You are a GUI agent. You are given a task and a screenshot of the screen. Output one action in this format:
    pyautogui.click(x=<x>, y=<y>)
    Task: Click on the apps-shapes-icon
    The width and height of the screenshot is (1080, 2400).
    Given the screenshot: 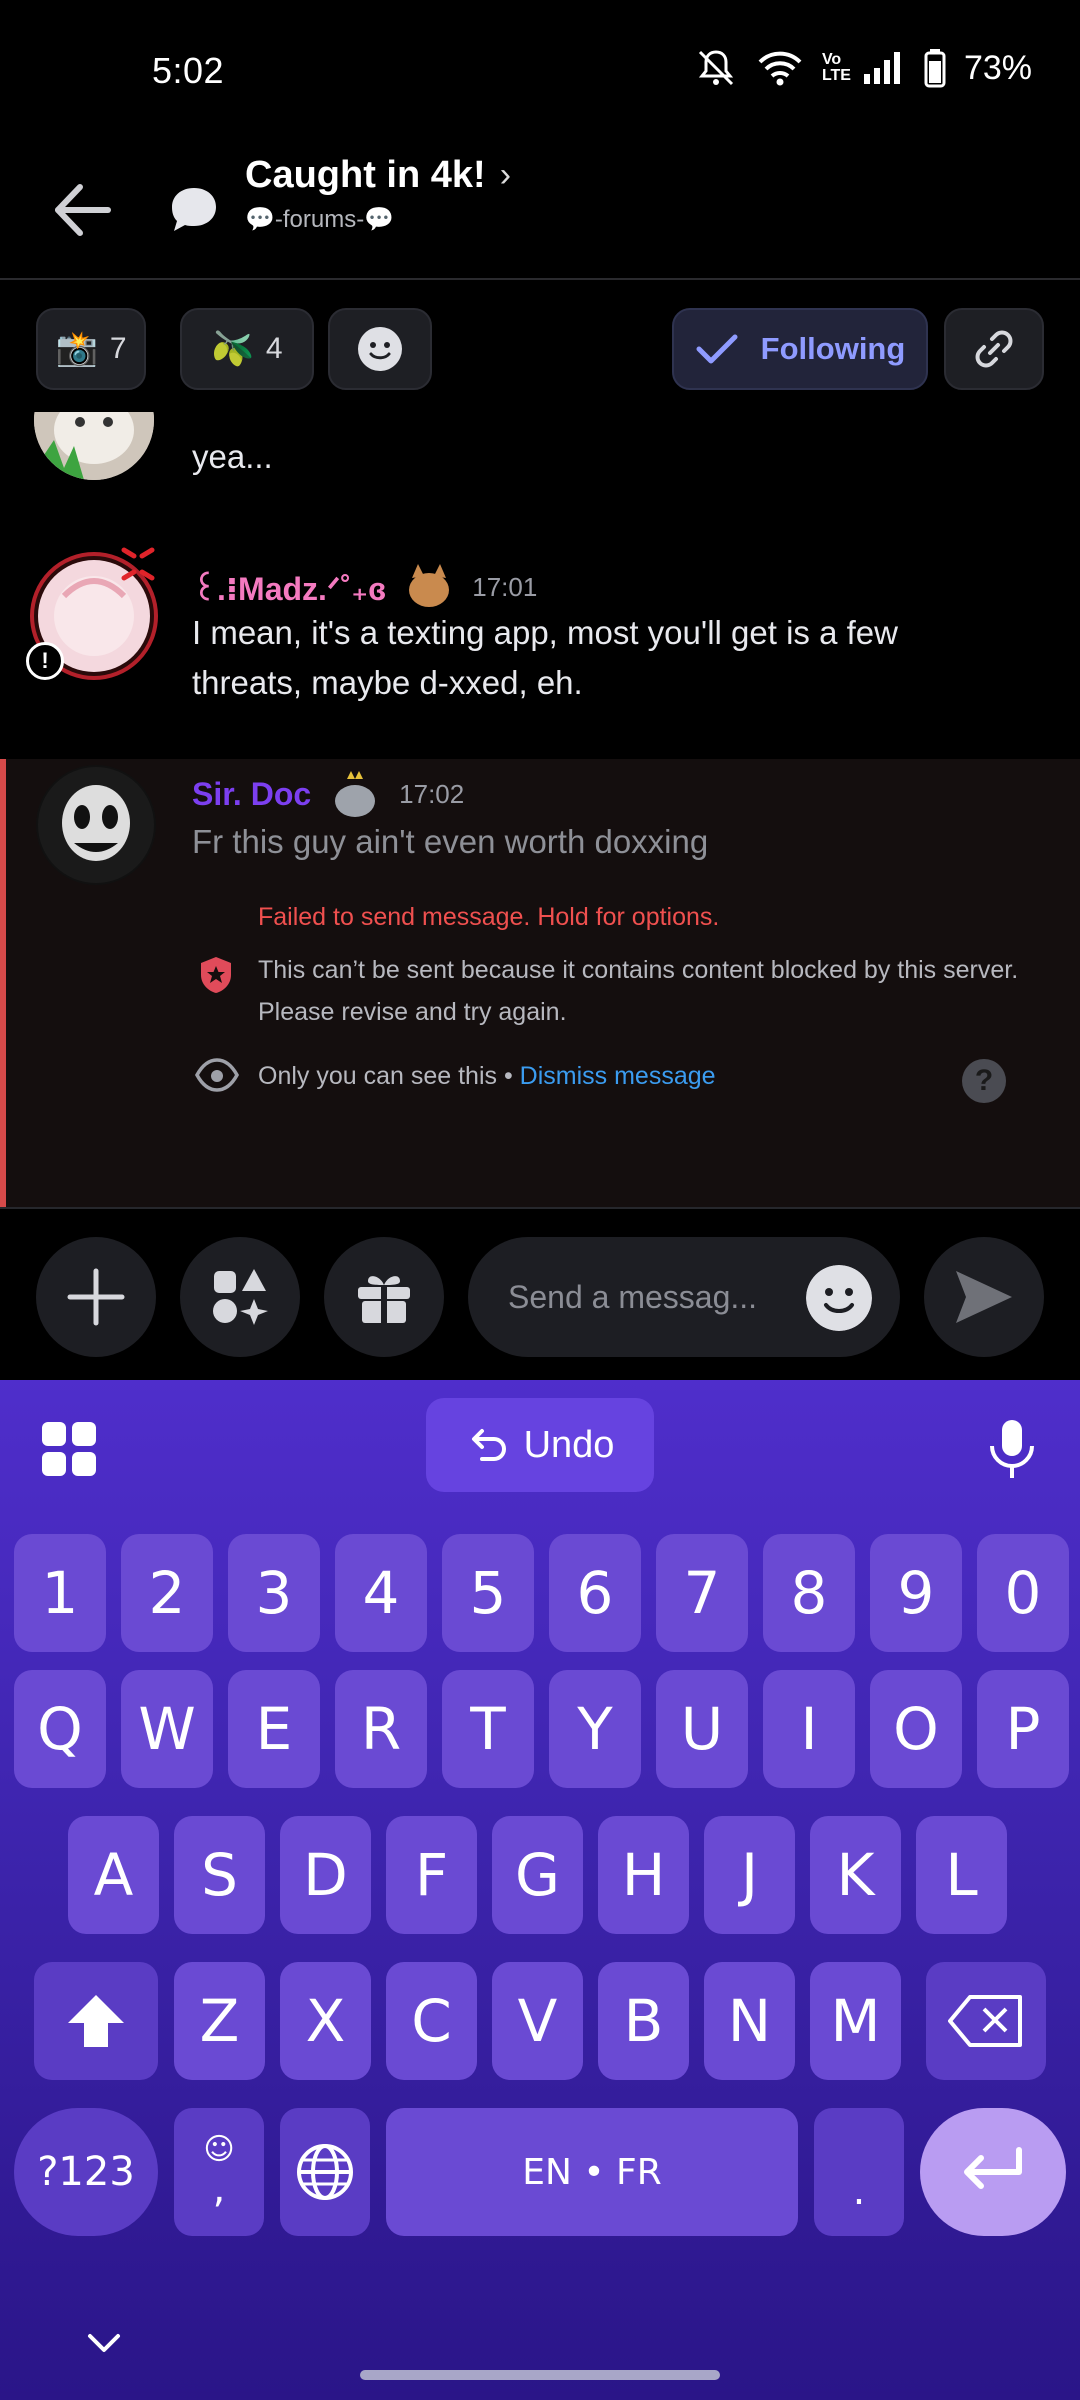 What is the action you would take?
    pyautogui.click(x=240, y=1297)
    